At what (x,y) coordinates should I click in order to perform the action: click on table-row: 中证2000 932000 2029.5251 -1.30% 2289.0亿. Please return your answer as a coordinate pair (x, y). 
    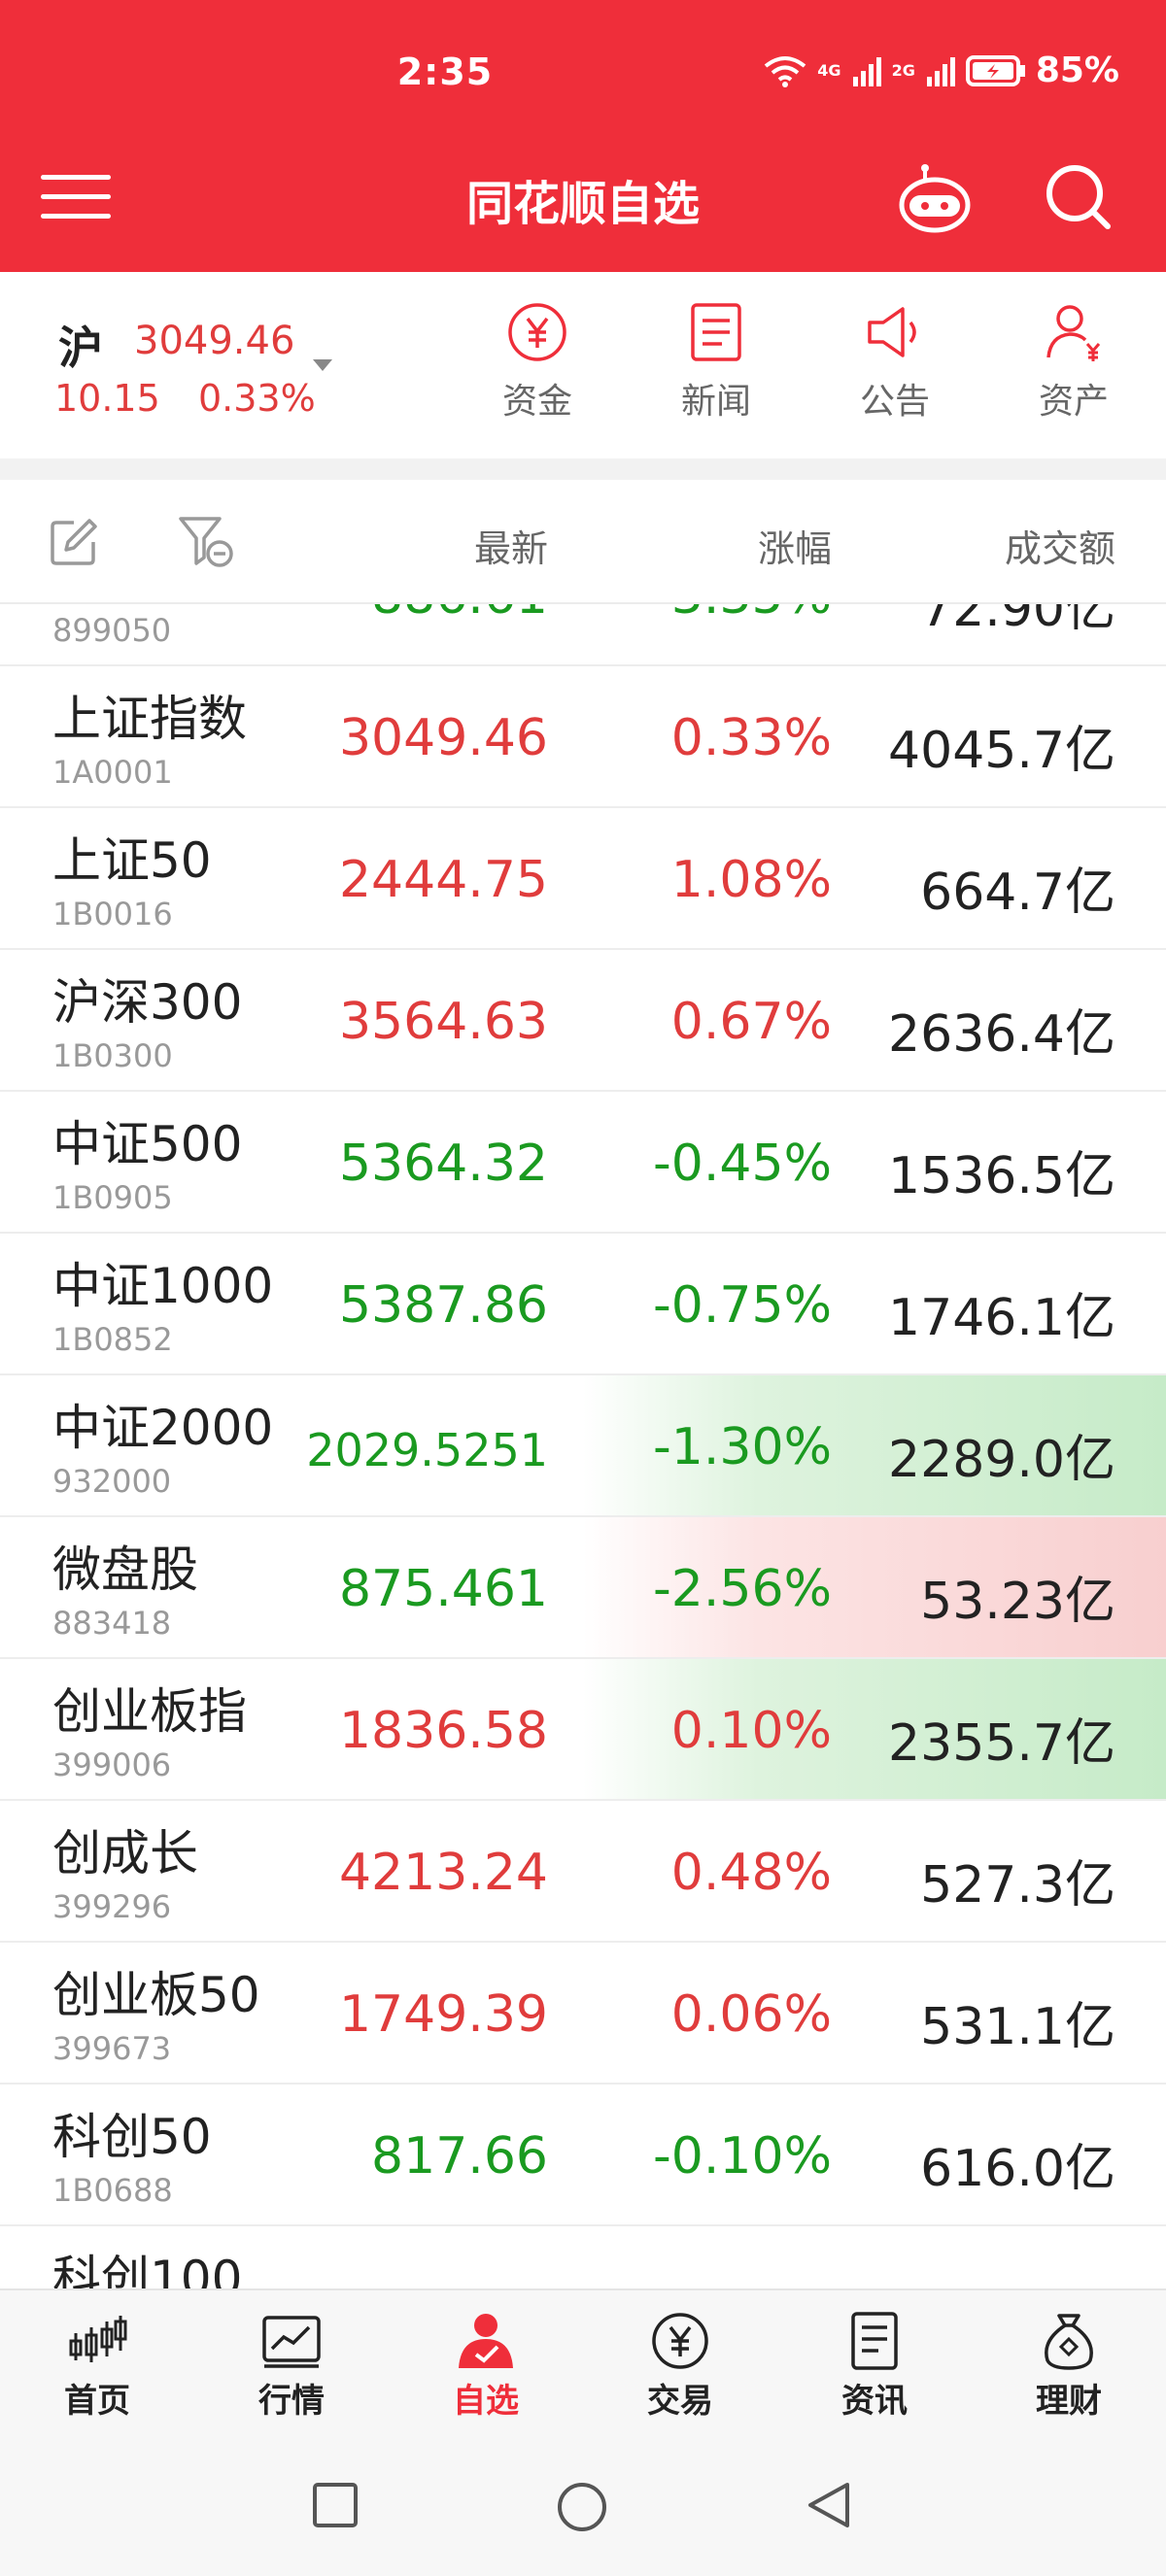
    Looking at the image, I should click on (583, 1446).